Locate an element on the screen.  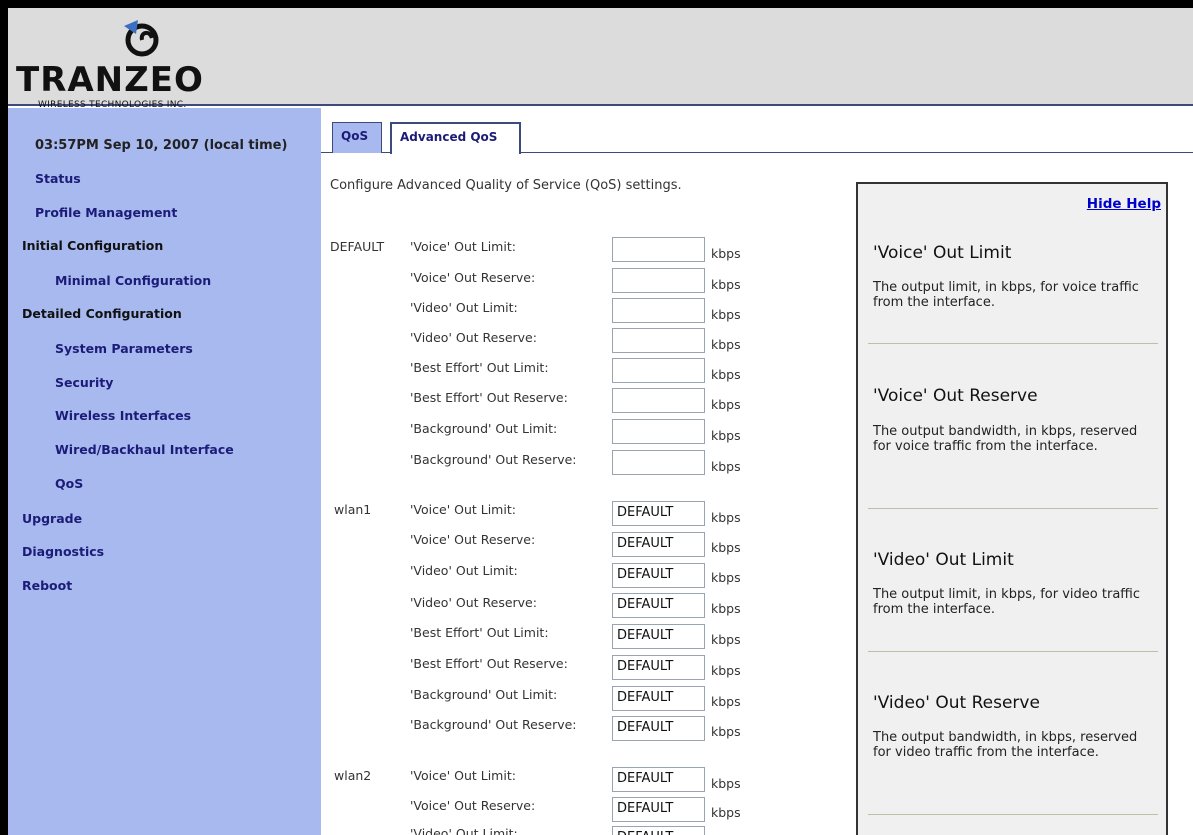
wlan2-voice-out-reserve-input: DEFAULT is located at coordinates (658, 809).